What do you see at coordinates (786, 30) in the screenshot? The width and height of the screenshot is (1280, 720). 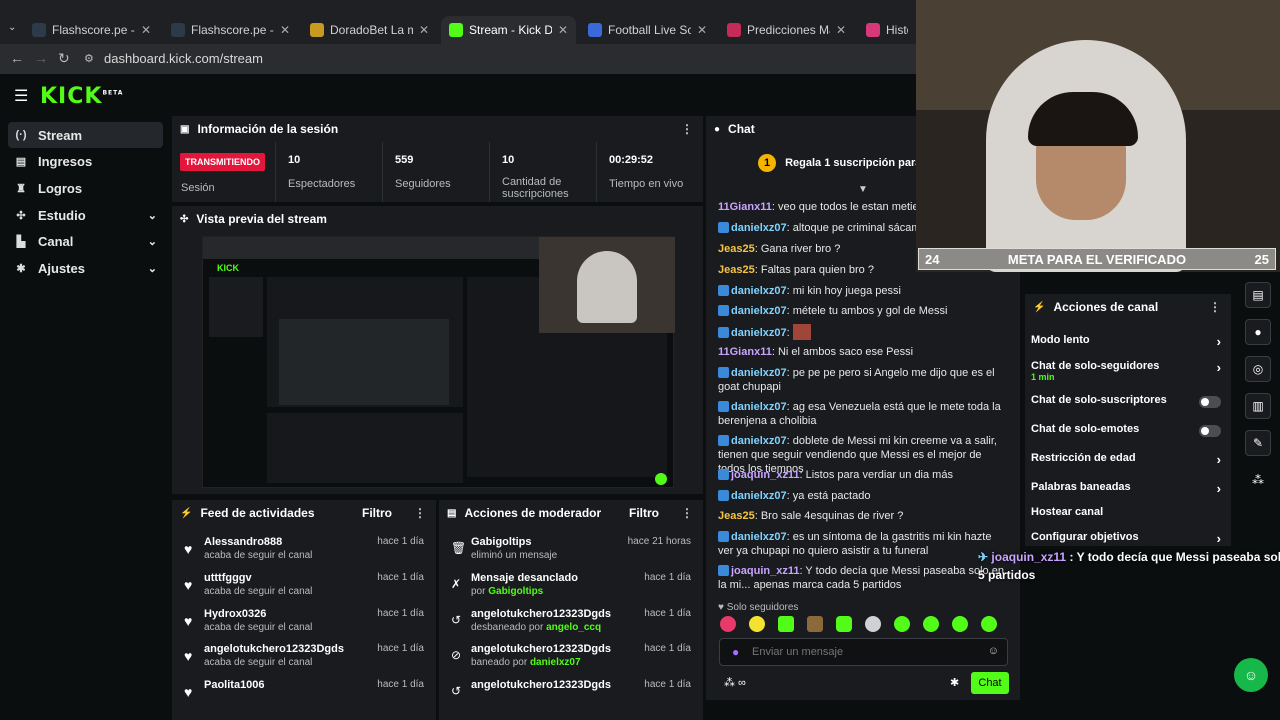 I see `browser-tab: Predicciones Matemática ✕` at bounding box center [786, 30].